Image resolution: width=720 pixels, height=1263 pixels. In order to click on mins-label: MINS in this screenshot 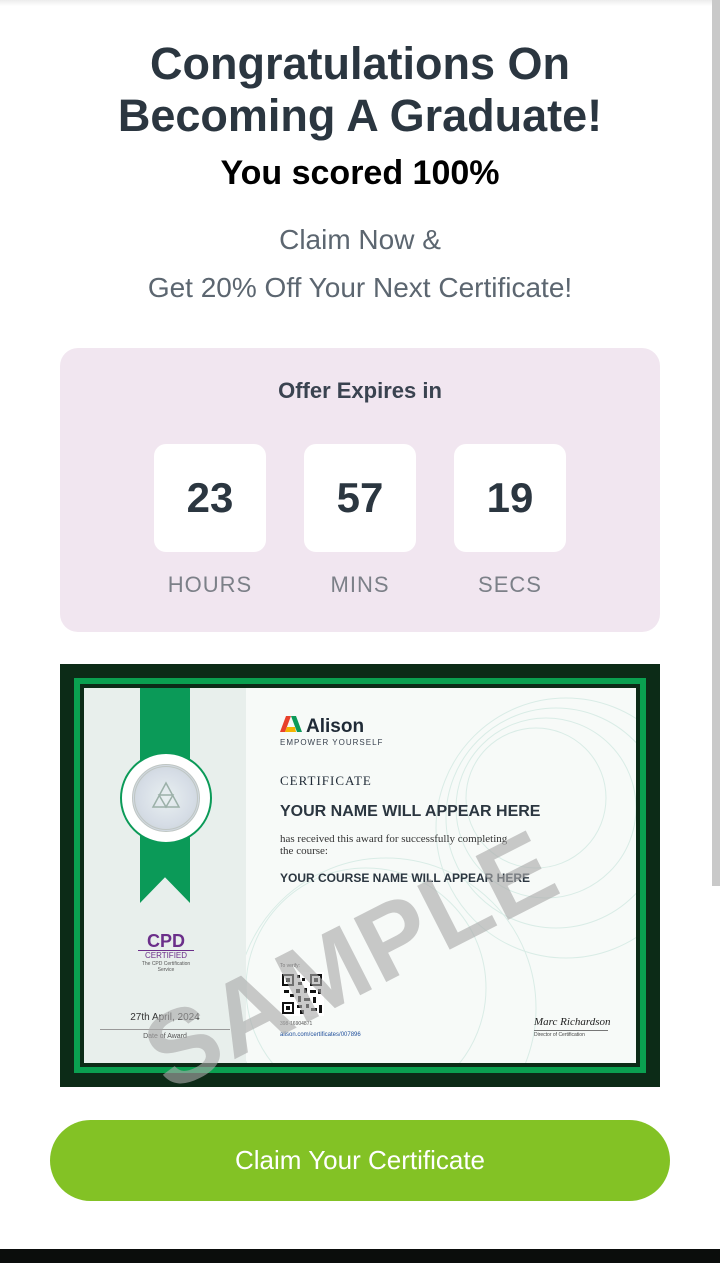, I will do `click(360, 584)`.